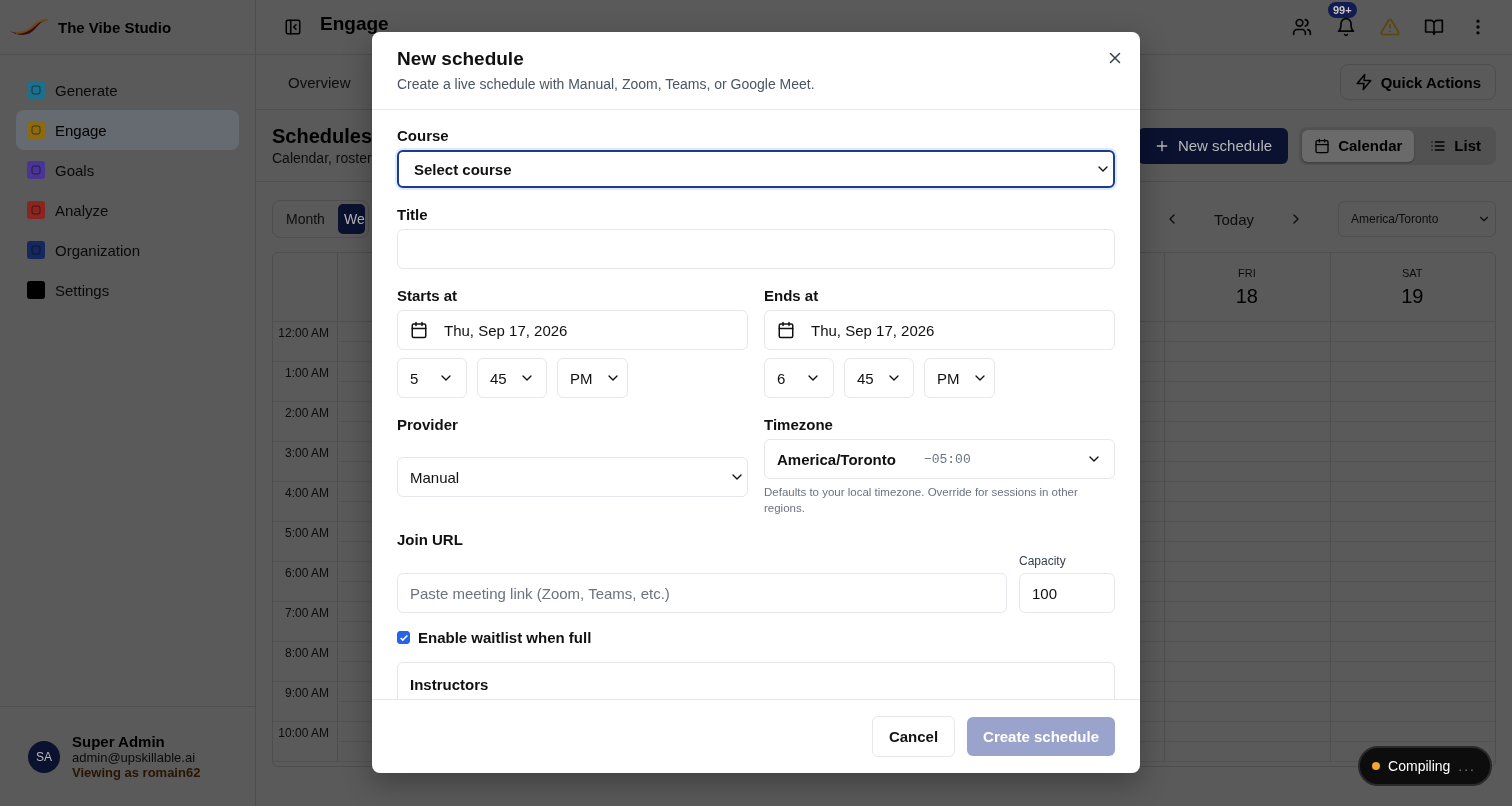 Image resolution: width=1512 pixels, height=806 pixels. What do you see at coordinates (572, 477) in the screenshot?
I see `provider-select: Manual` at bounding box center [572, 477].